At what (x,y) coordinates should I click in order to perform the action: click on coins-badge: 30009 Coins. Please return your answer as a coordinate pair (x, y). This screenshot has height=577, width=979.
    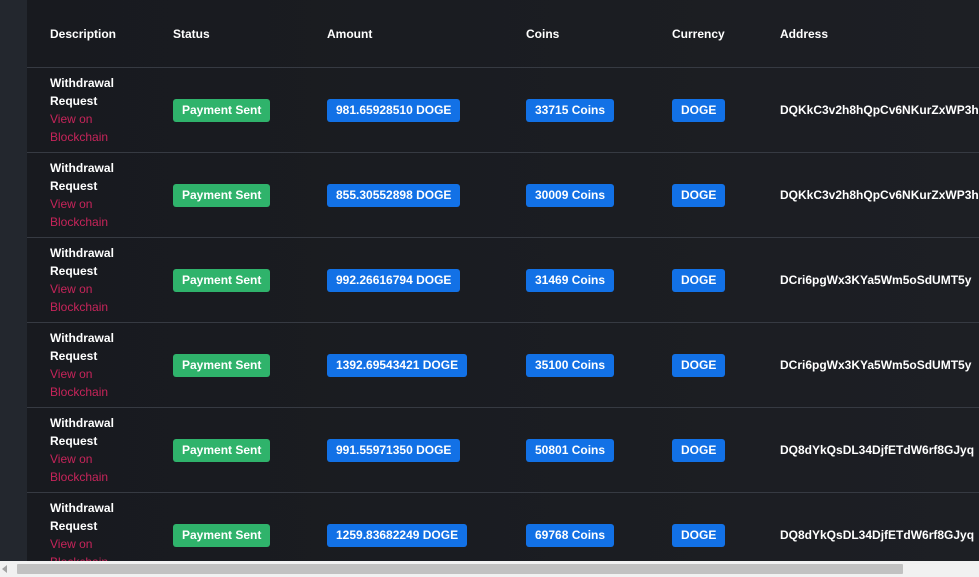
    Looking at the image, I should click on (570, 195).